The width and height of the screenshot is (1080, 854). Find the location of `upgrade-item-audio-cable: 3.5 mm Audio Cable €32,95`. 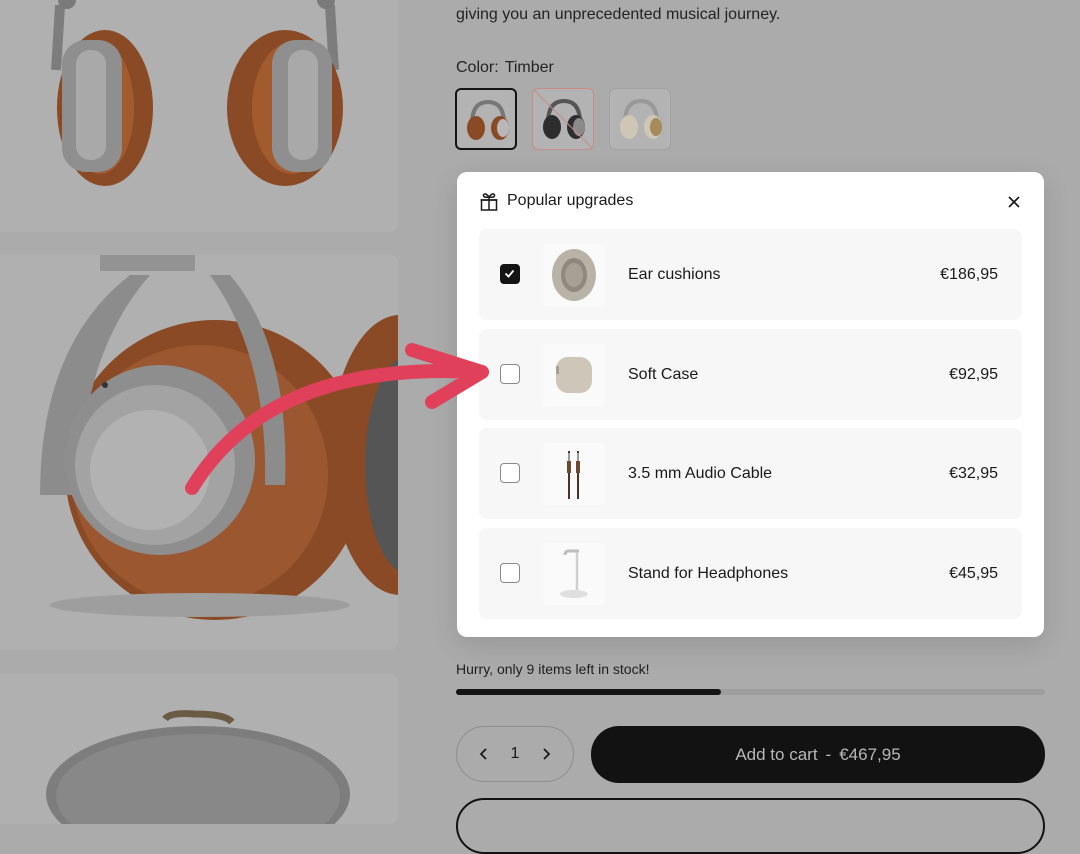

upgrade-item-audio-cable: 3.5 mm Audio Cable €32,95 is located at coordinates (750, 473).